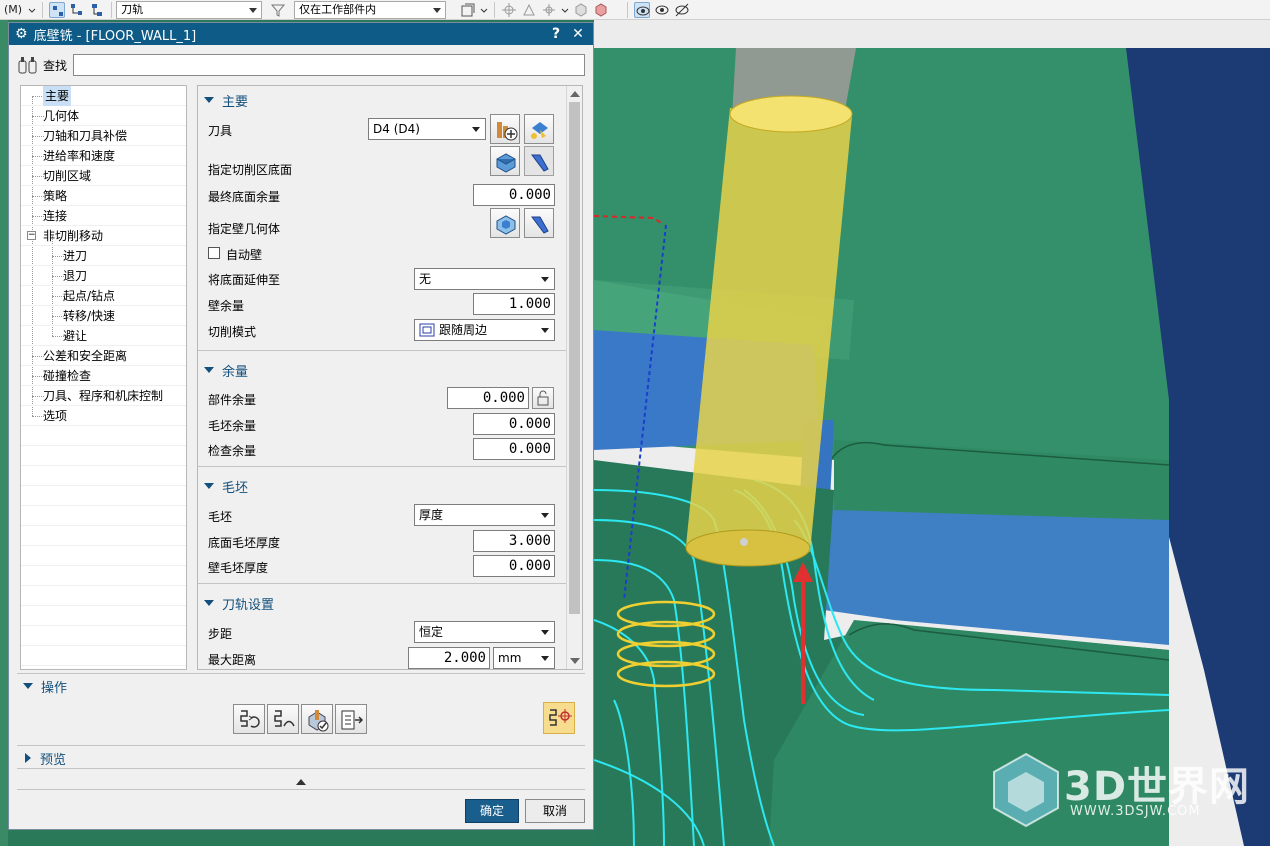 This screenshot has height=846, width=1270. What do you see at coordinates (578, 34) in the screenshot?
I see `close-button: ✕` at bounding box center [578, 34].